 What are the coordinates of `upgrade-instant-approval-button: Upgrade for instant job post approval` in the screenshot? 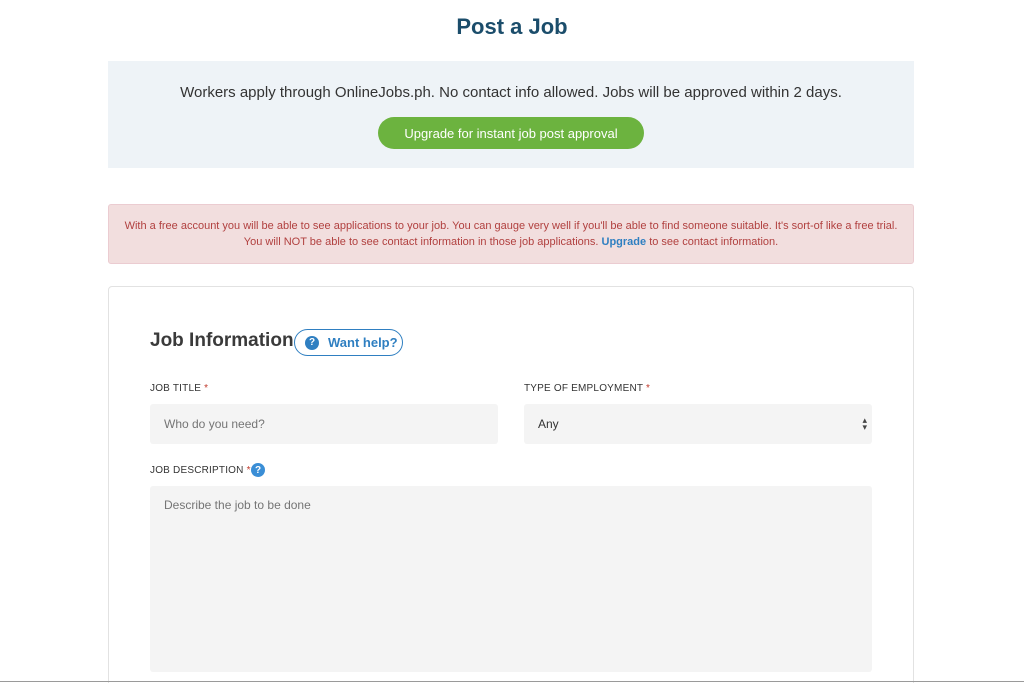 It's located at (511, 133).